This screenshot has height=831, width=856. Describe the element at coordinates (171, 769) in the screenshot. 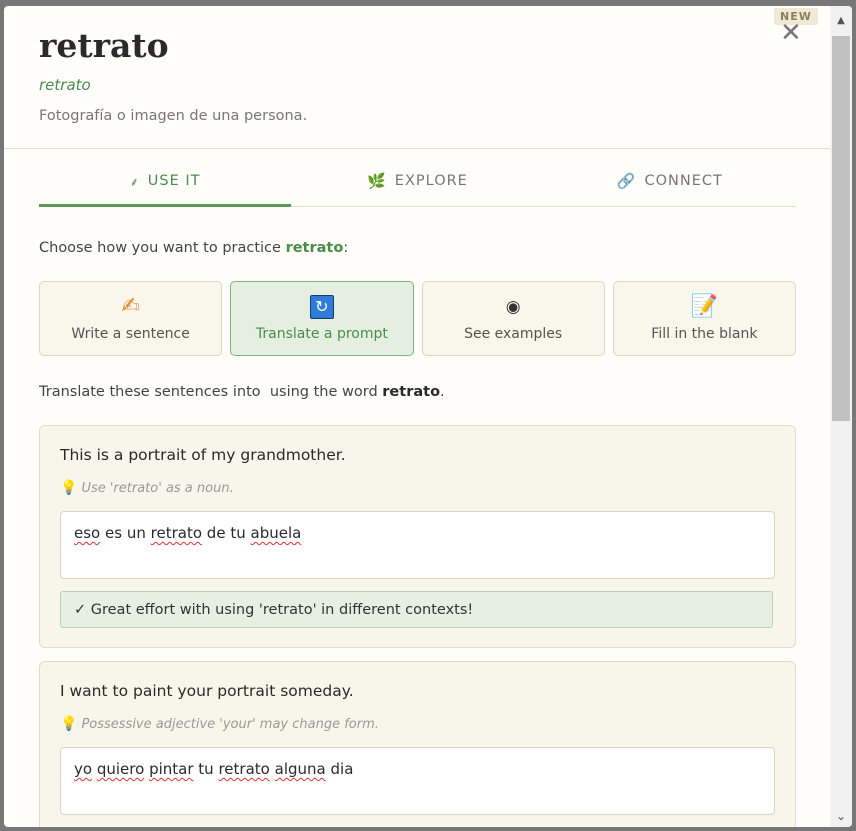

I see `answer-word: pintar` at that location.